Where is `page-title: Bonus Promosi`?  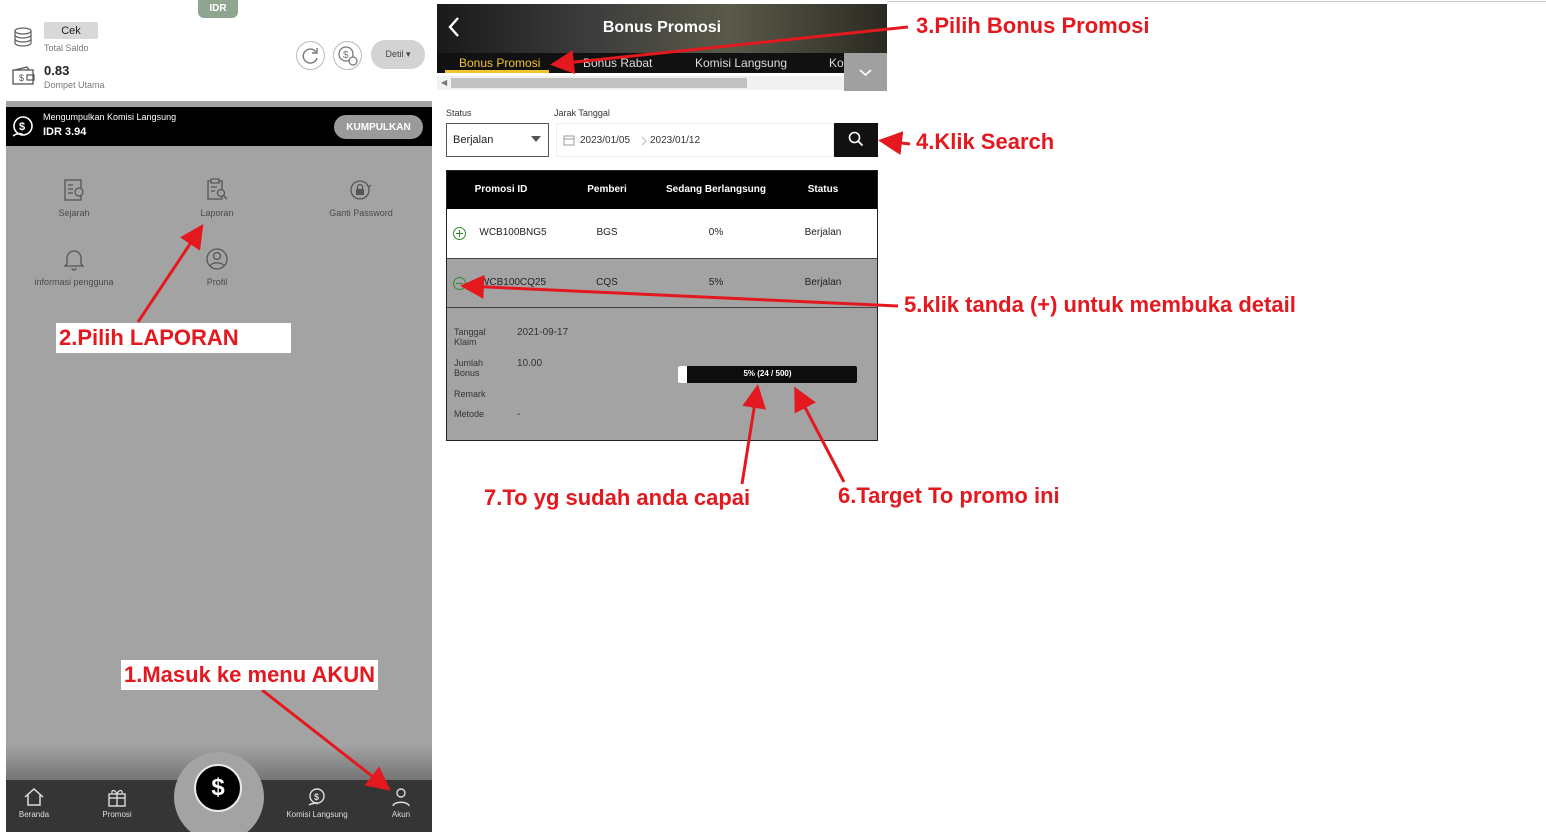
page-title: Bonus Promosi is located at coordinates (662, 27).